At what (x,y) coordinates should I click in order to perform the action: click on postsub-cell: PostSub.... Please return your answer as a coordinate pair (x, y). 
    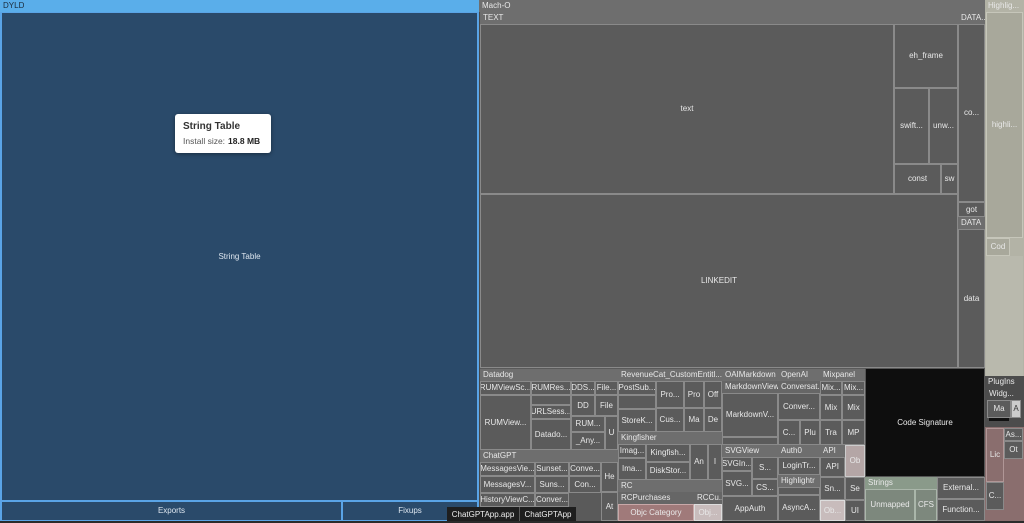
    Looking at the image, I should click on (637, 388).